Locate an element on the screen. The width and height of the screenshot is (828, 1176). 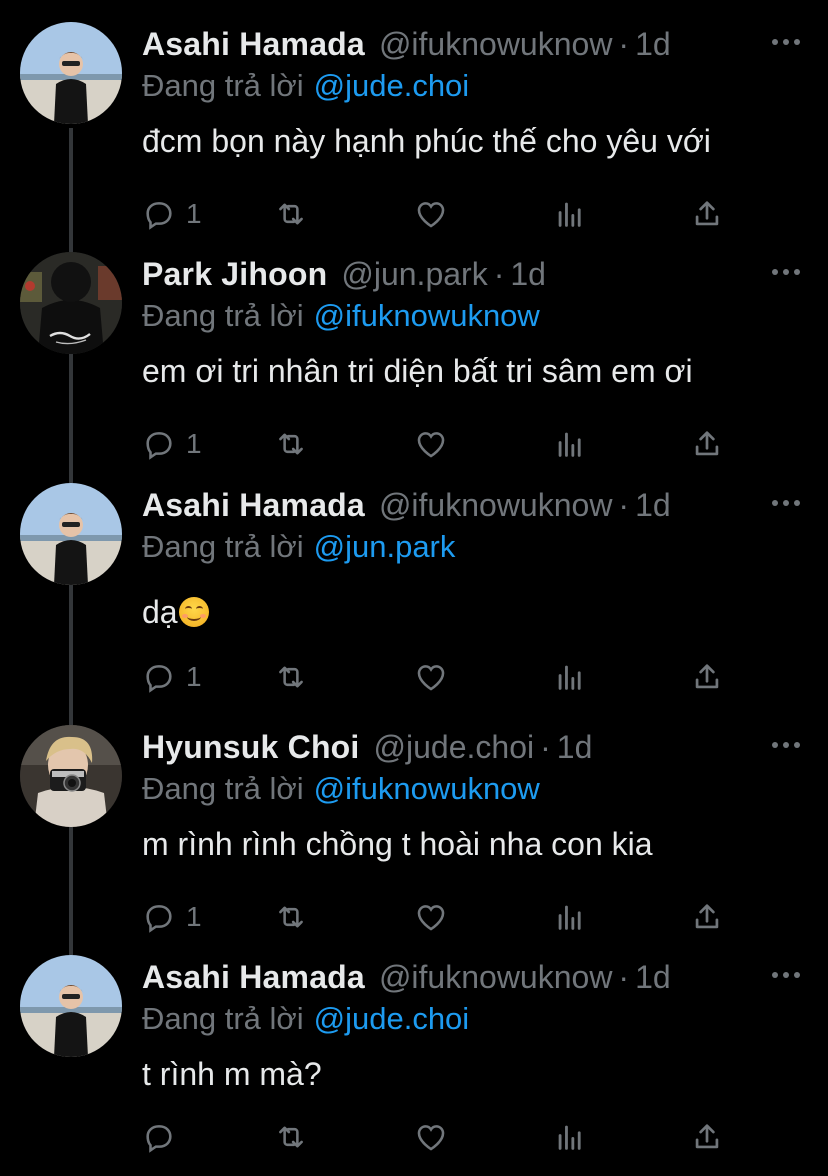
display-name: Hyunsuk Choi is located at coordinates (251, 747).